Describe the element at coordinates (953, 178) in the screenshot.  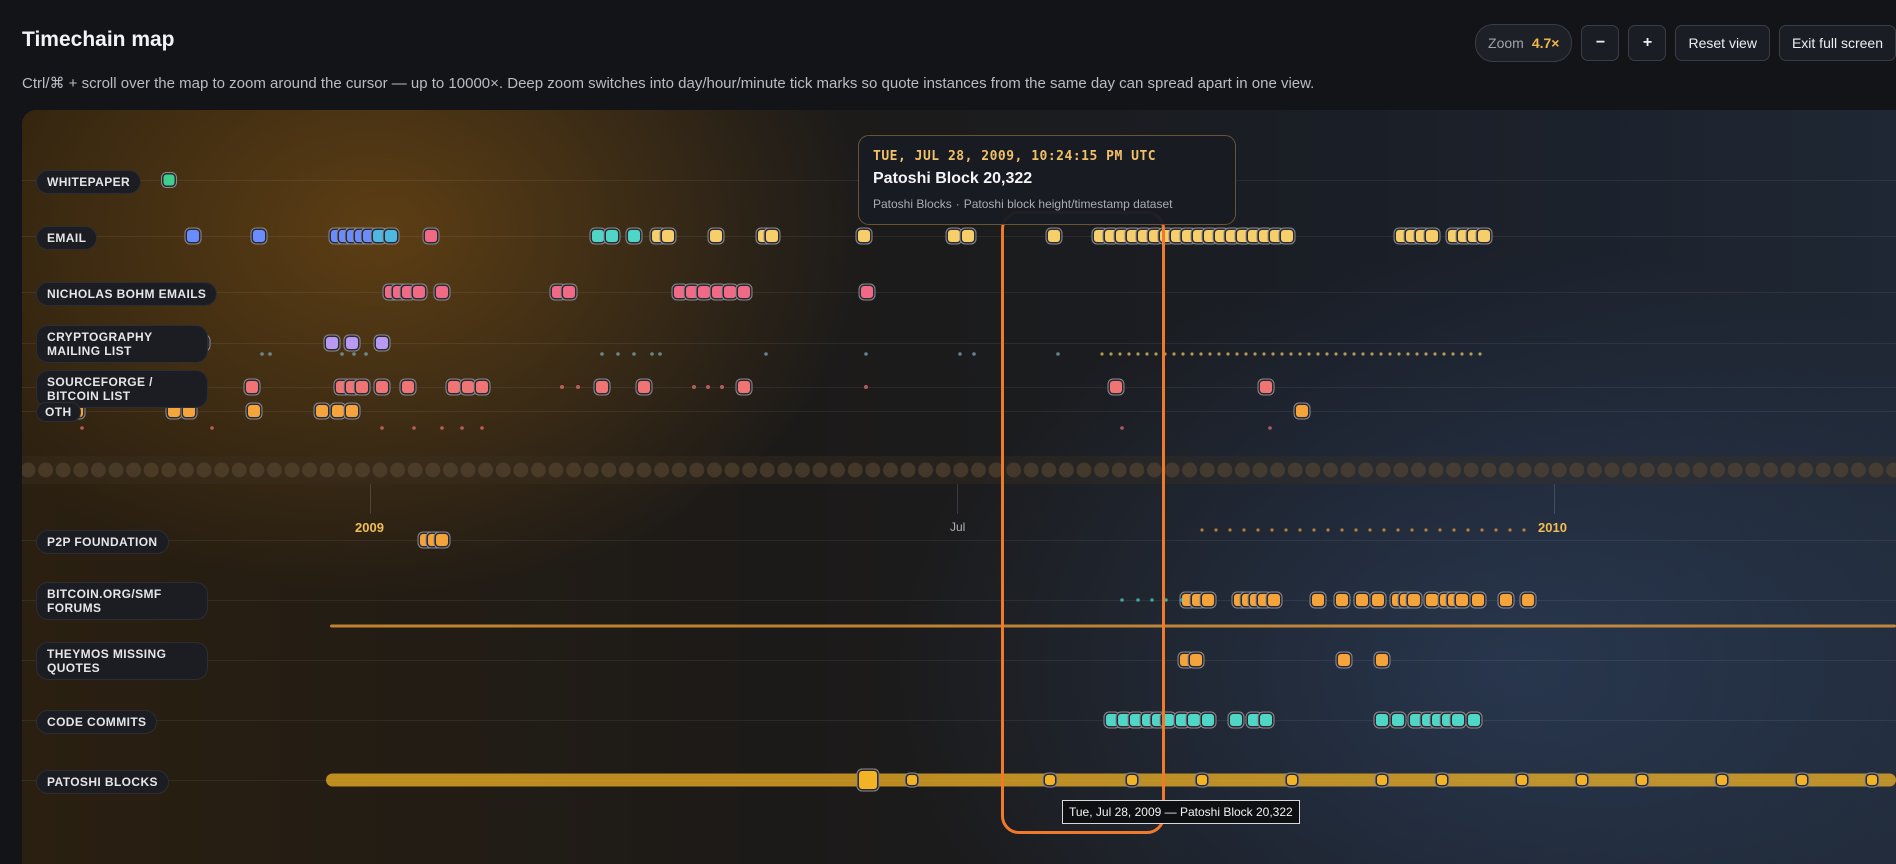
I see `tooltip-title: Patoshi Block 20,322` at that location.